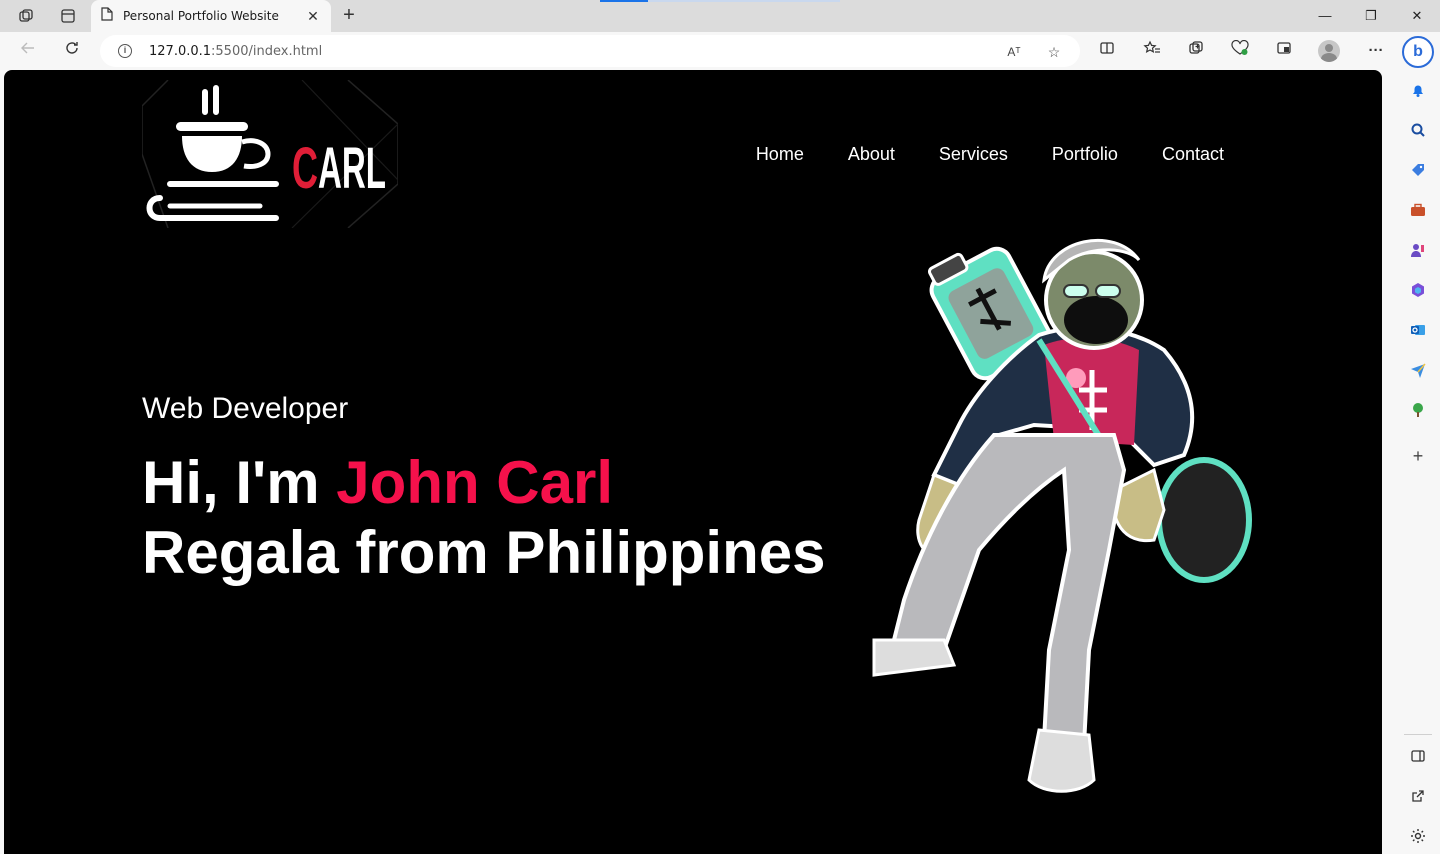 The height and width of the screenshot is (854, 1440). I want to click on site-logo: C ARL, so click(270, 154).